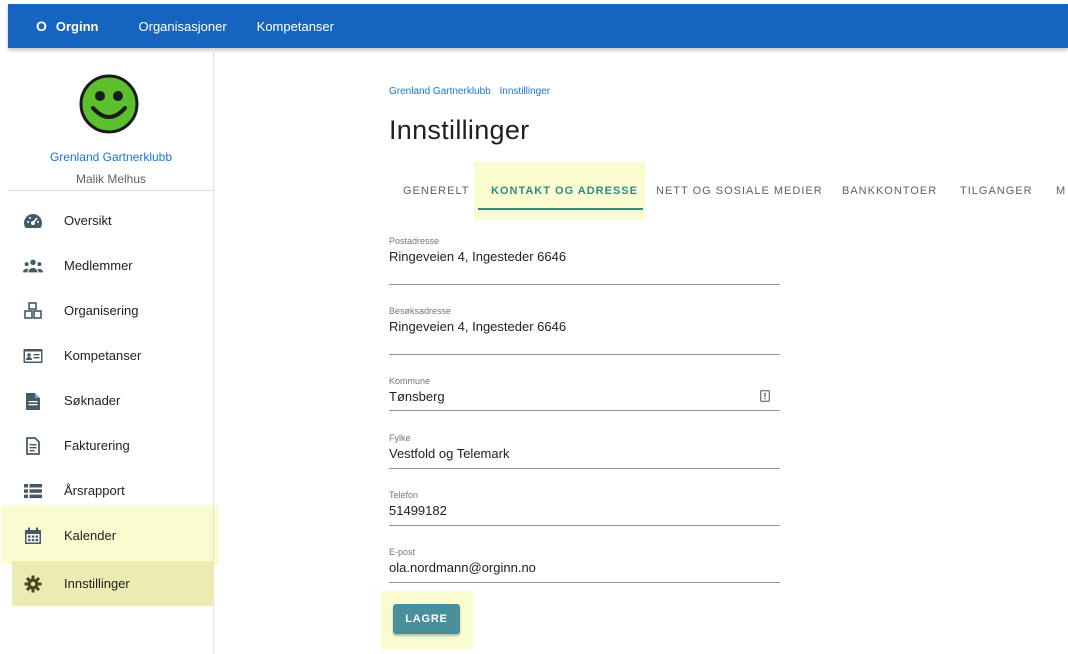  I want to click on gear-icon, so click(33, 584).